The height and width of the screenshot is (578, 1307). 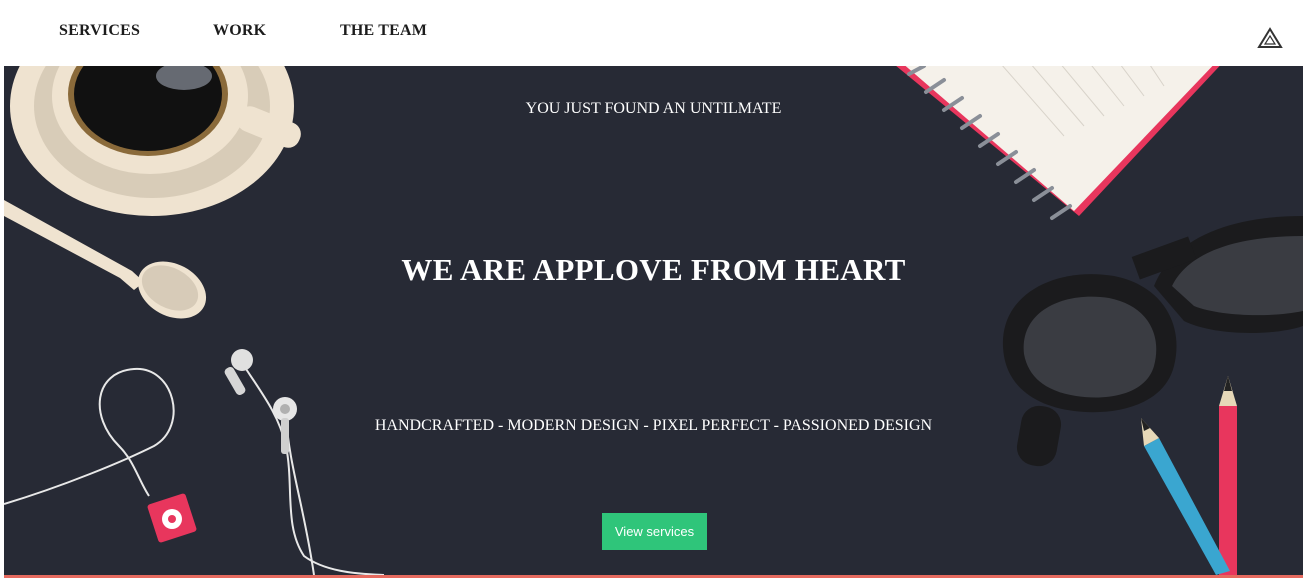 I want to click on hero-headline: WE ARE APPLOVE FROM HEART, so click(x=653, y=269).